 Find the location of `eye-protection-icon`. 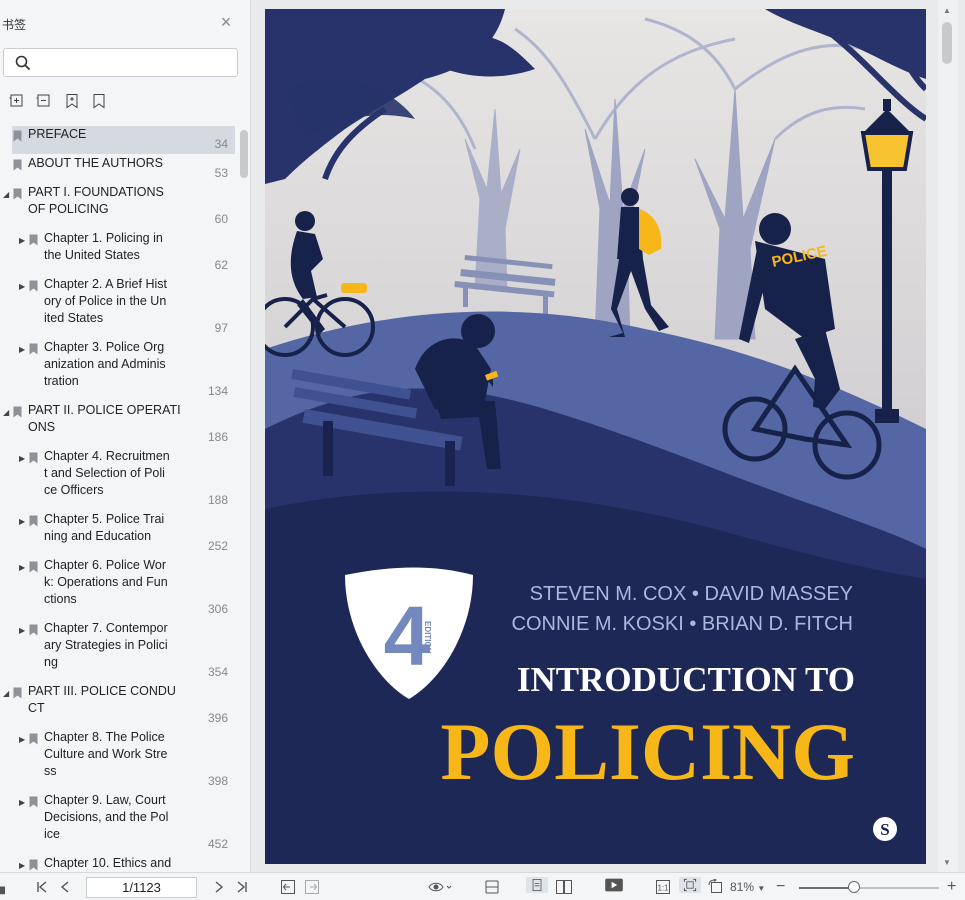

eye-protection-icon is located at coordinates (440, 887).